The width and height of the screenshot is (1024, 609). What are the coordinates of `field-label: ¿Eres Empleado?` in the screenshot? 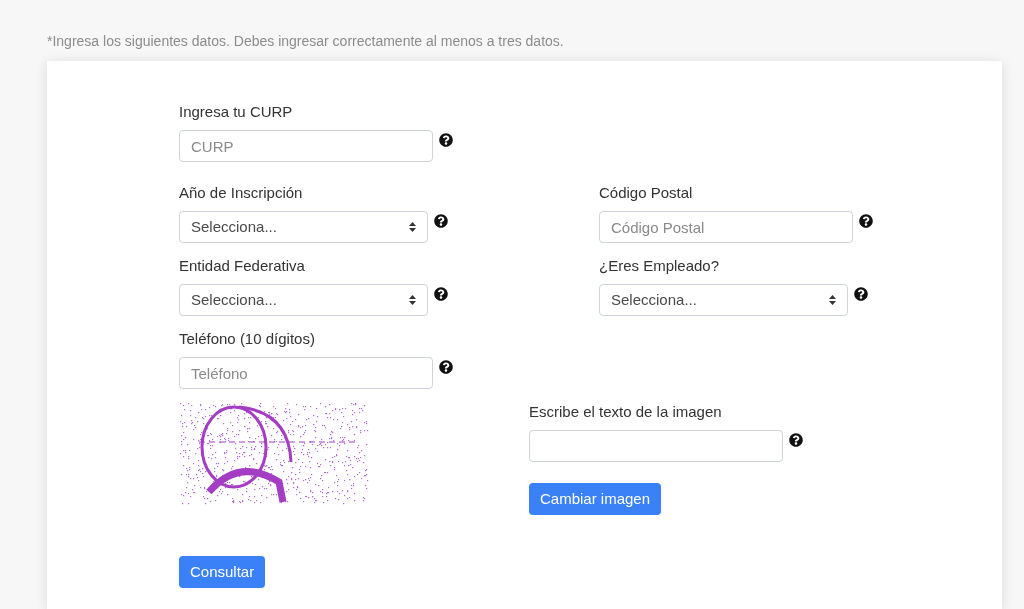 It's located at (660, 266).